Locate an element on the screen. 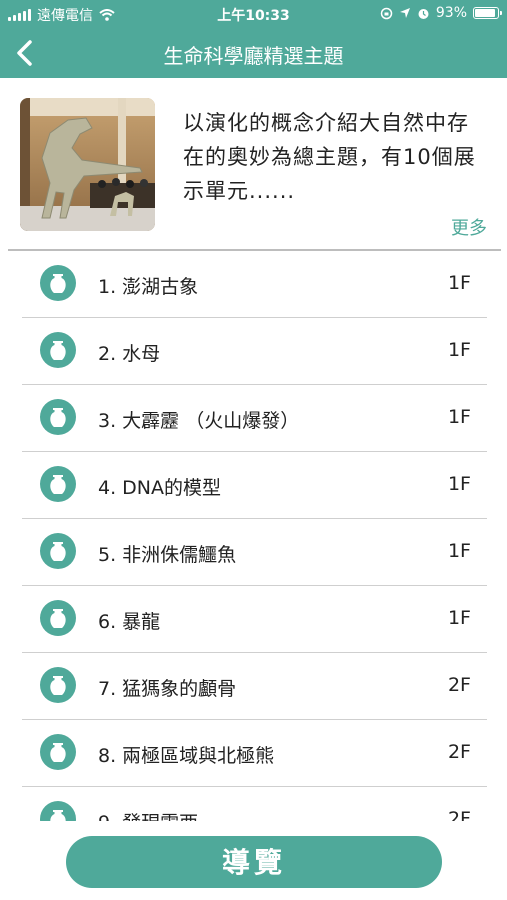 This screenshot has height=900, width=507. list-item: 7. 猛獁象的顱骨 2F is located at coordinates (254, 686).